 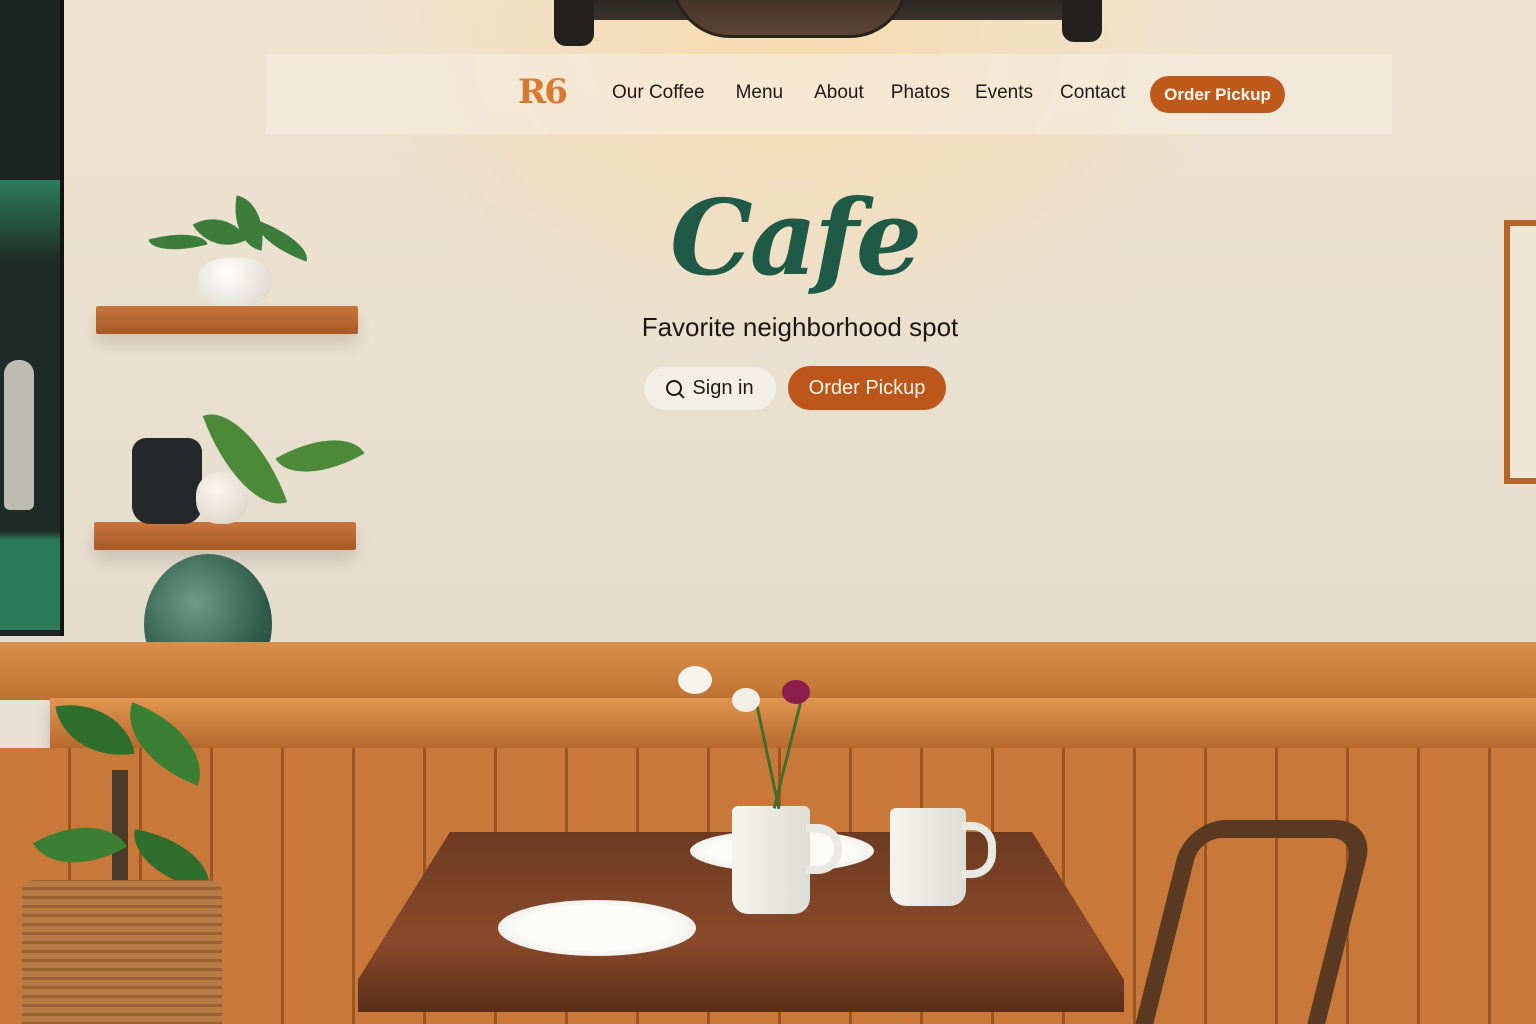 I want to click on nav-link-events: Events, so click(x=1004, y=93).